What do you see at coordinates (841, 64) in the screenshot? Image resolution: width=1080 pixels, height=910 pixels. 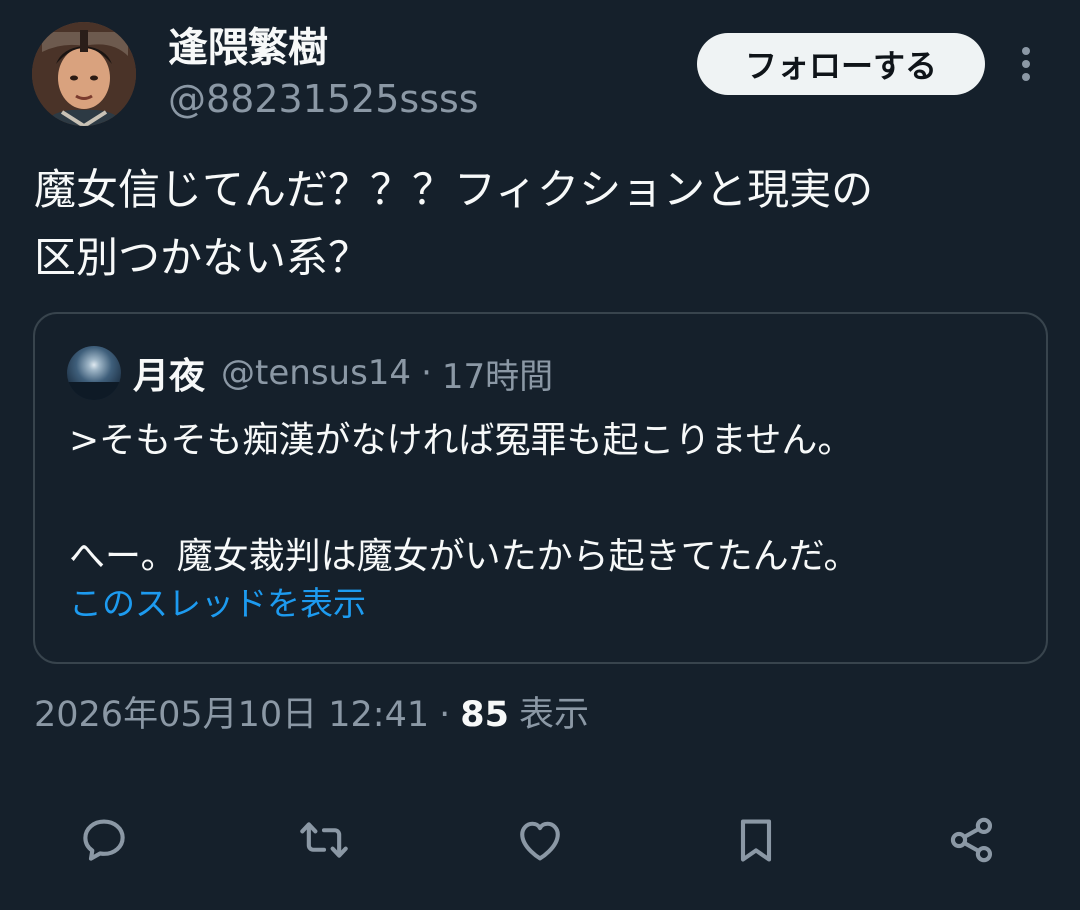 I see `follow-button: フォローする` at bounding box center [841, 64].